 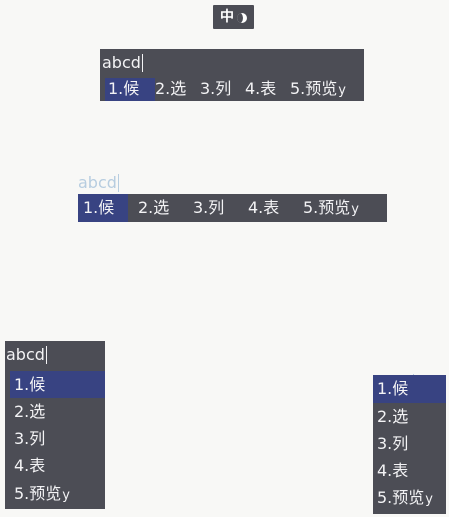 What do you see at coordinates (242, 17) in the screenshot?
I see `moon-icon` at bounding box center [242, 17].